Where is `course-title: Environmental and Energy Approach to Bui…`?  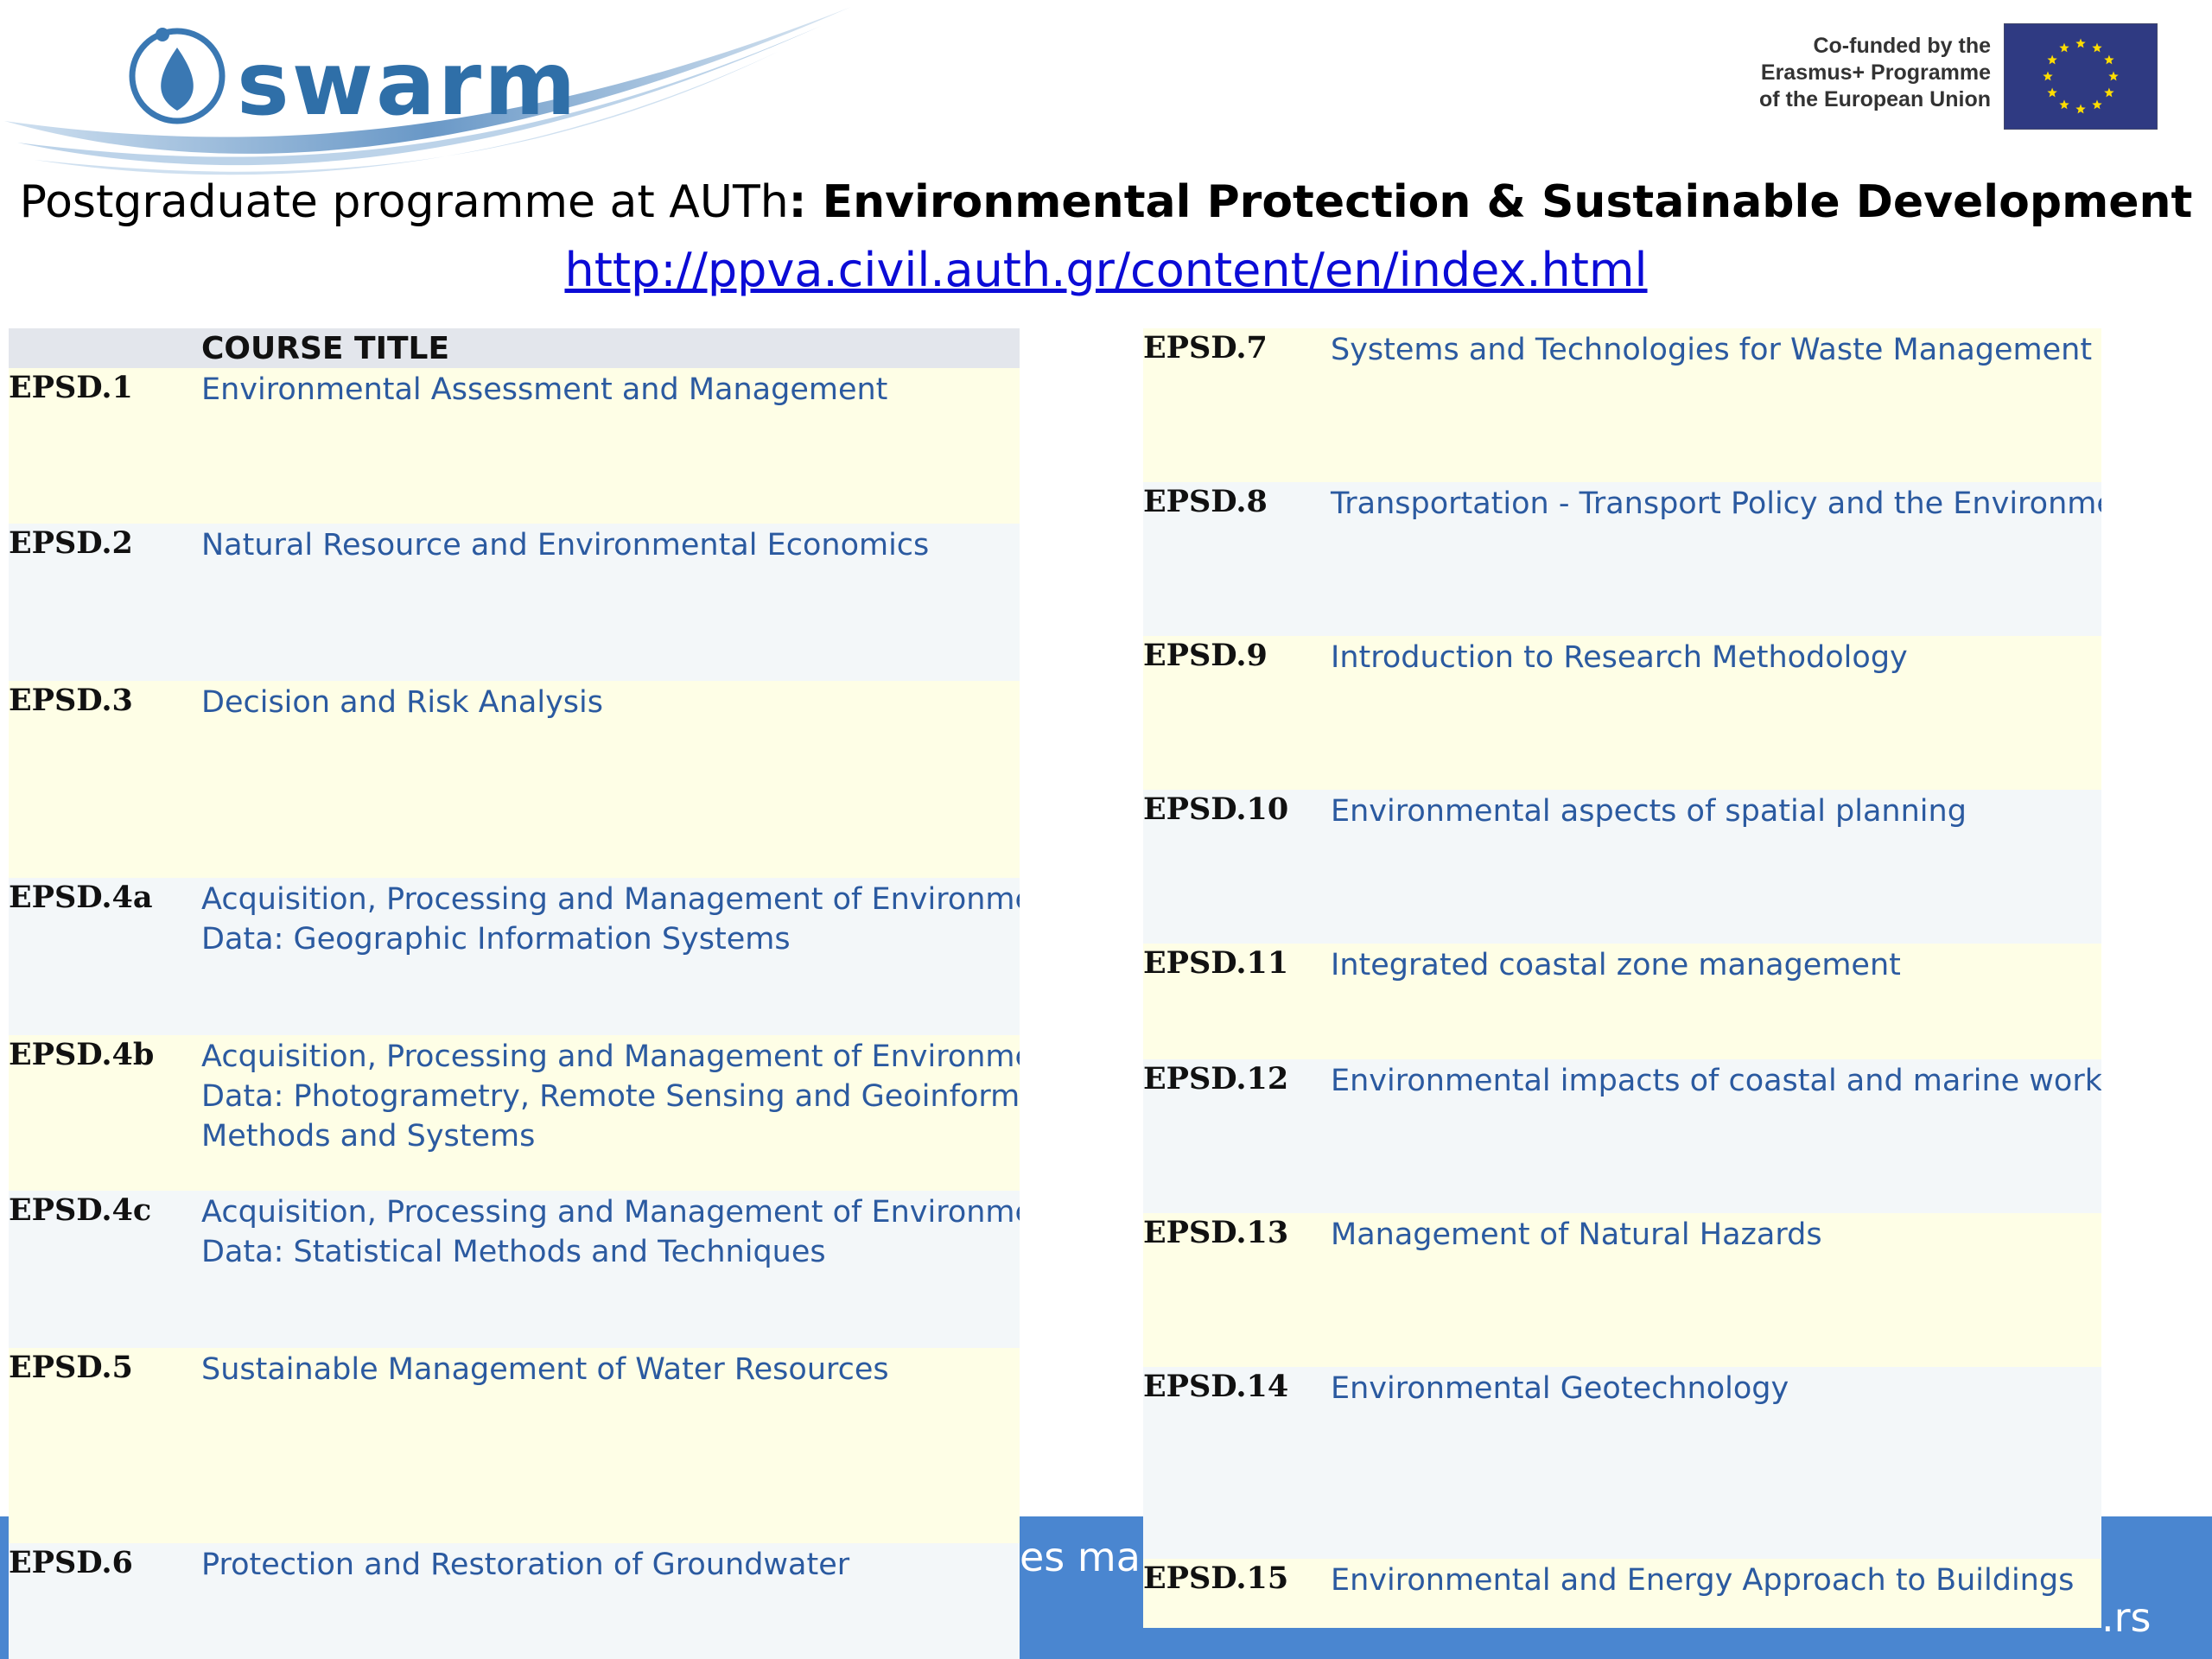 course-title: Environmental and Energy Approach to Bui… is located at coordinates (1702, 1580).